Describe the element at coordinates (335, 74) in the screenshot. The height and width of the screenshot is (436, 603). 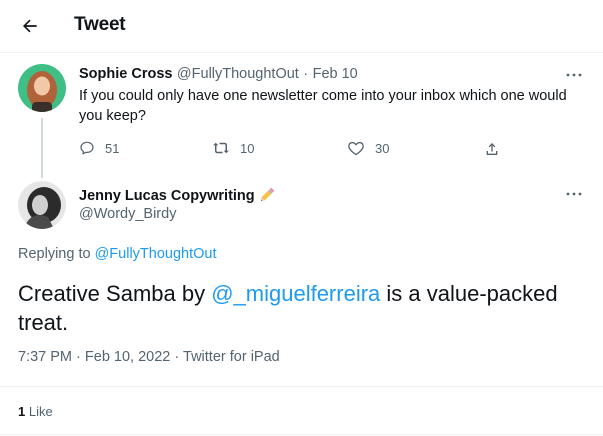
I see `tweet-date: Feb 10` at that location.